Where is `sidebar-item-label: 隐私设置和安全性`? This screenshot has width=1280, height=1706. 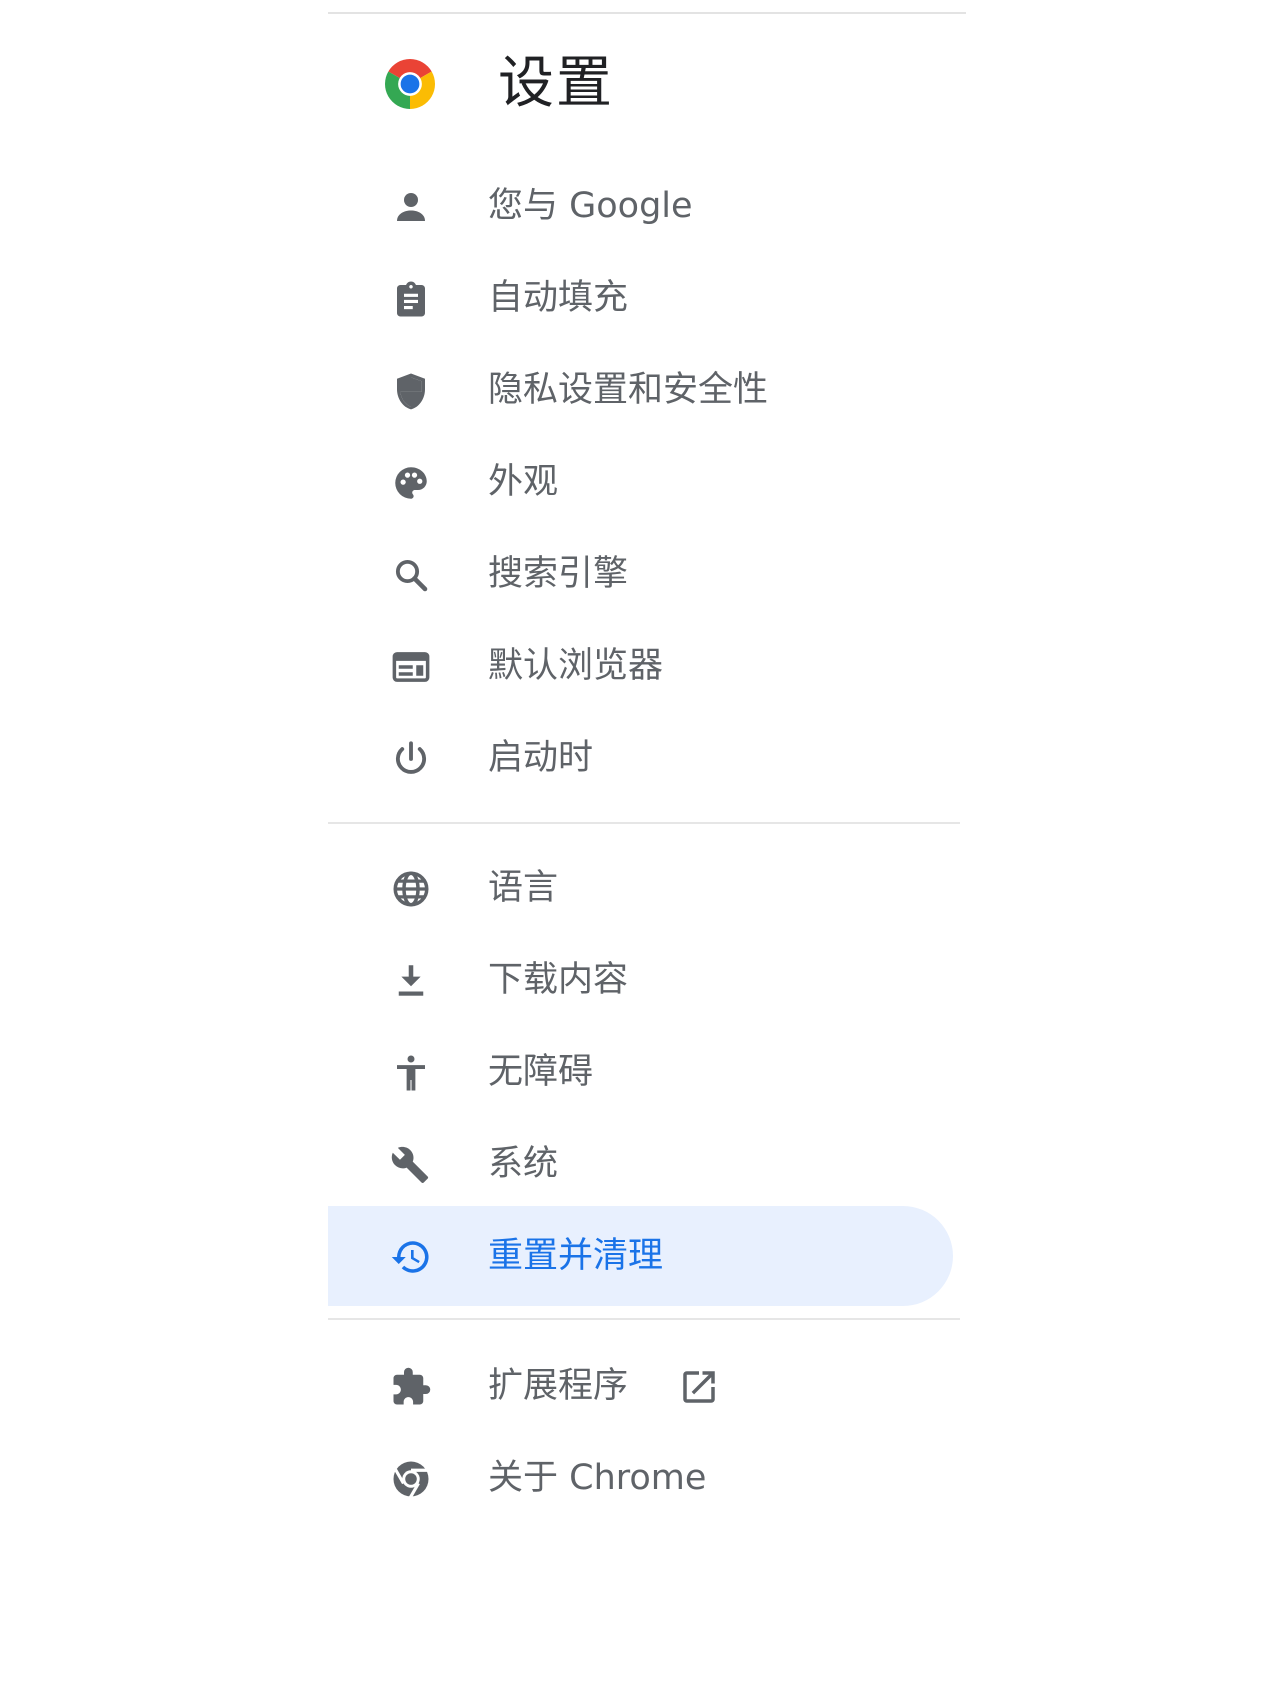
sidebar-item-label: 隐私设置和安全性 is located at coordinates (628, 390).